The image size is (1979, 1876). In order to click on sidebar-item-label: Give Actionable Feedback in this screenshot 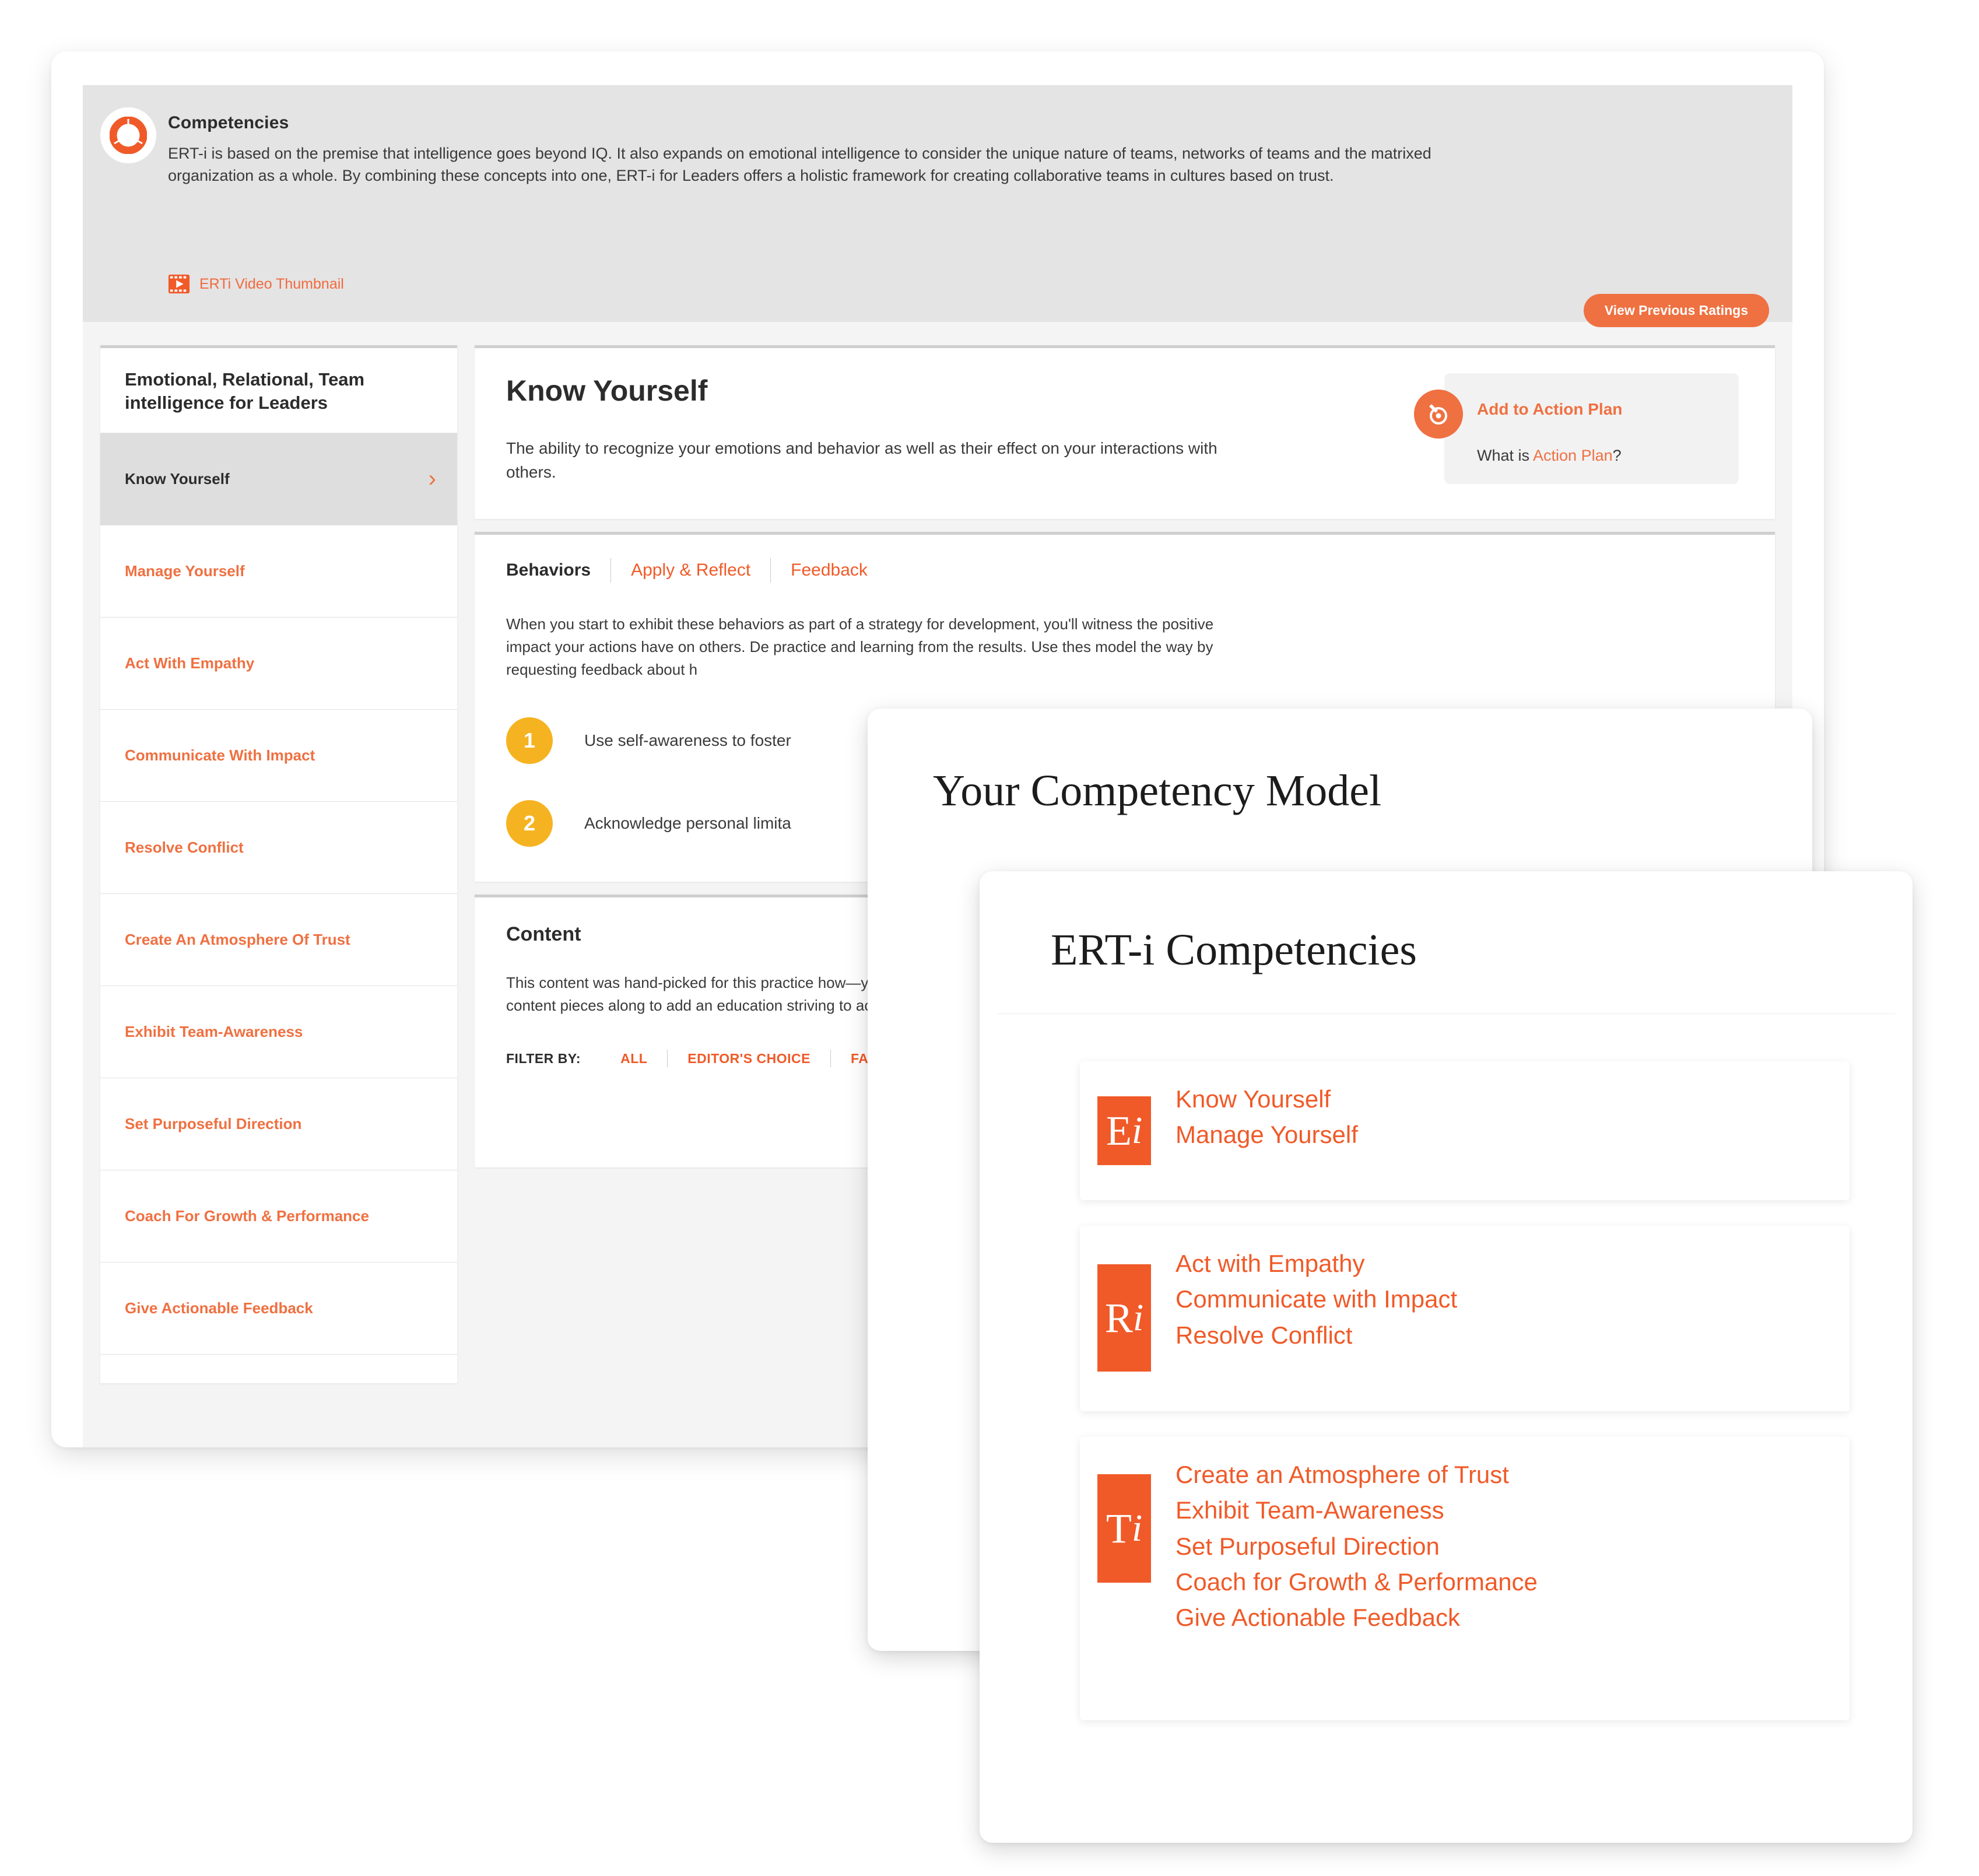, I will do `click(219, 1308)`.